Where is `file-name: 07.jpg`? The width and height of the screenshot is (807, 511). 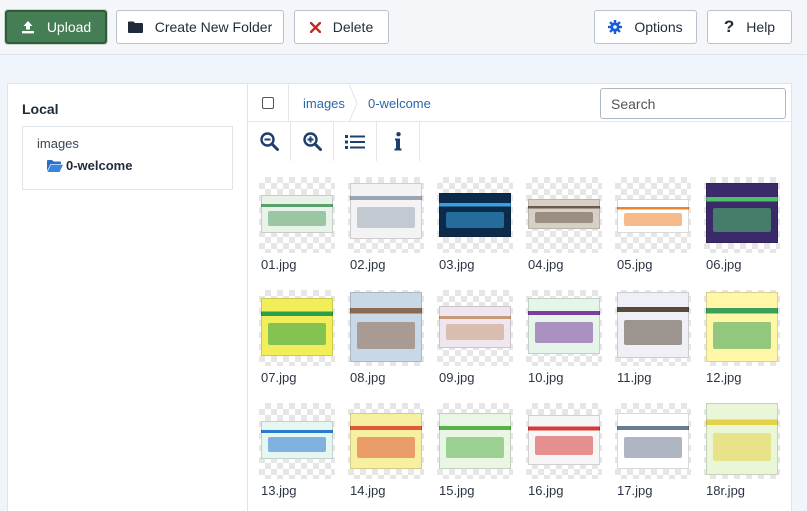
file-name: 07.jpg is located at coordinates (279, 377).